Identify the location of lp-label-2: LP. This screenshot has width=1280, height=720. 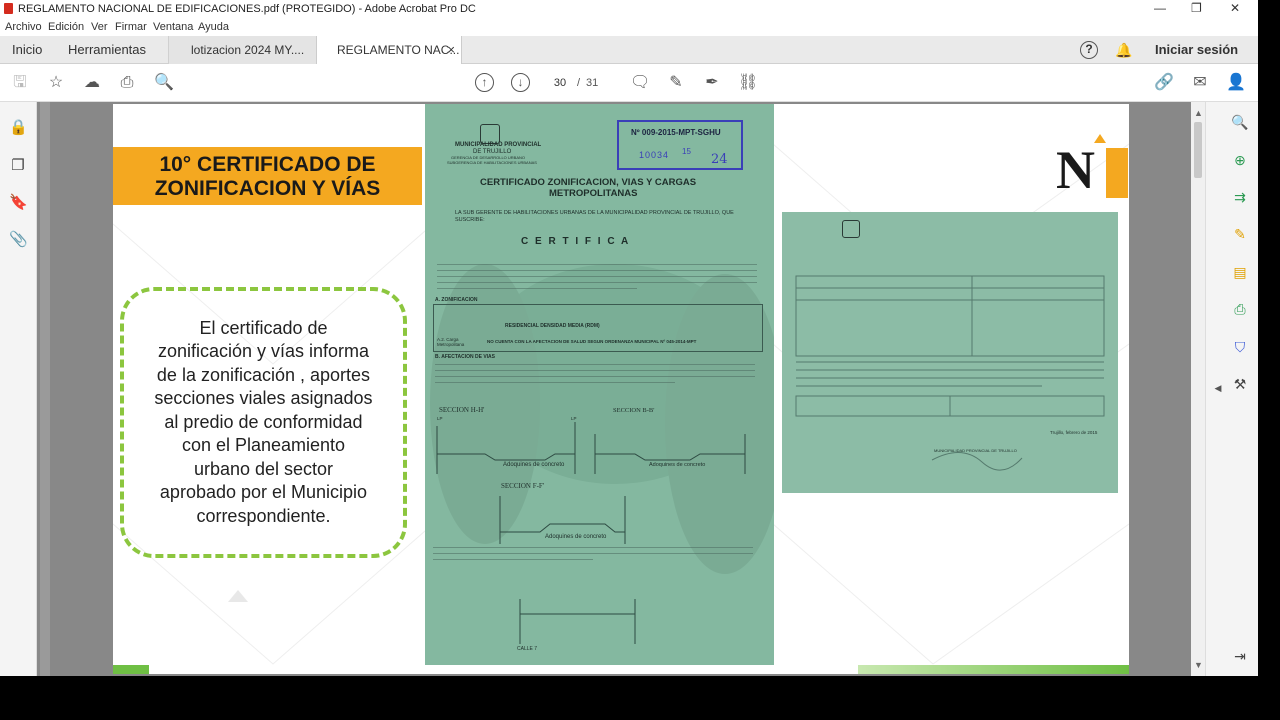
(574, 418).